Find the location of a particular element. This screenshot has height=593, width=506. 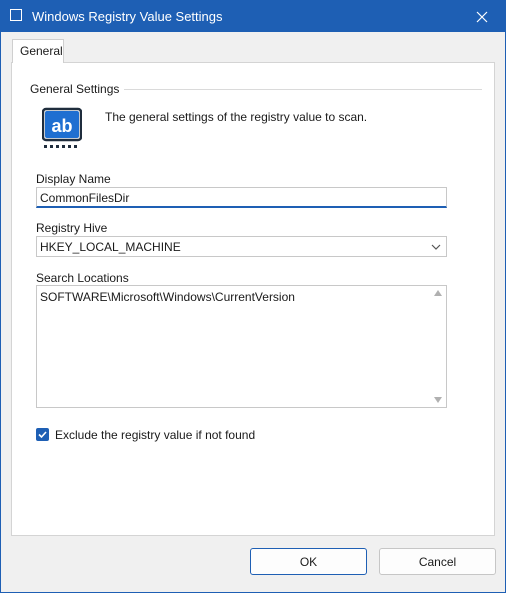

registry-hive-select: HKEY_LOCAL_MACHINE is located at coordinates (241, 246).